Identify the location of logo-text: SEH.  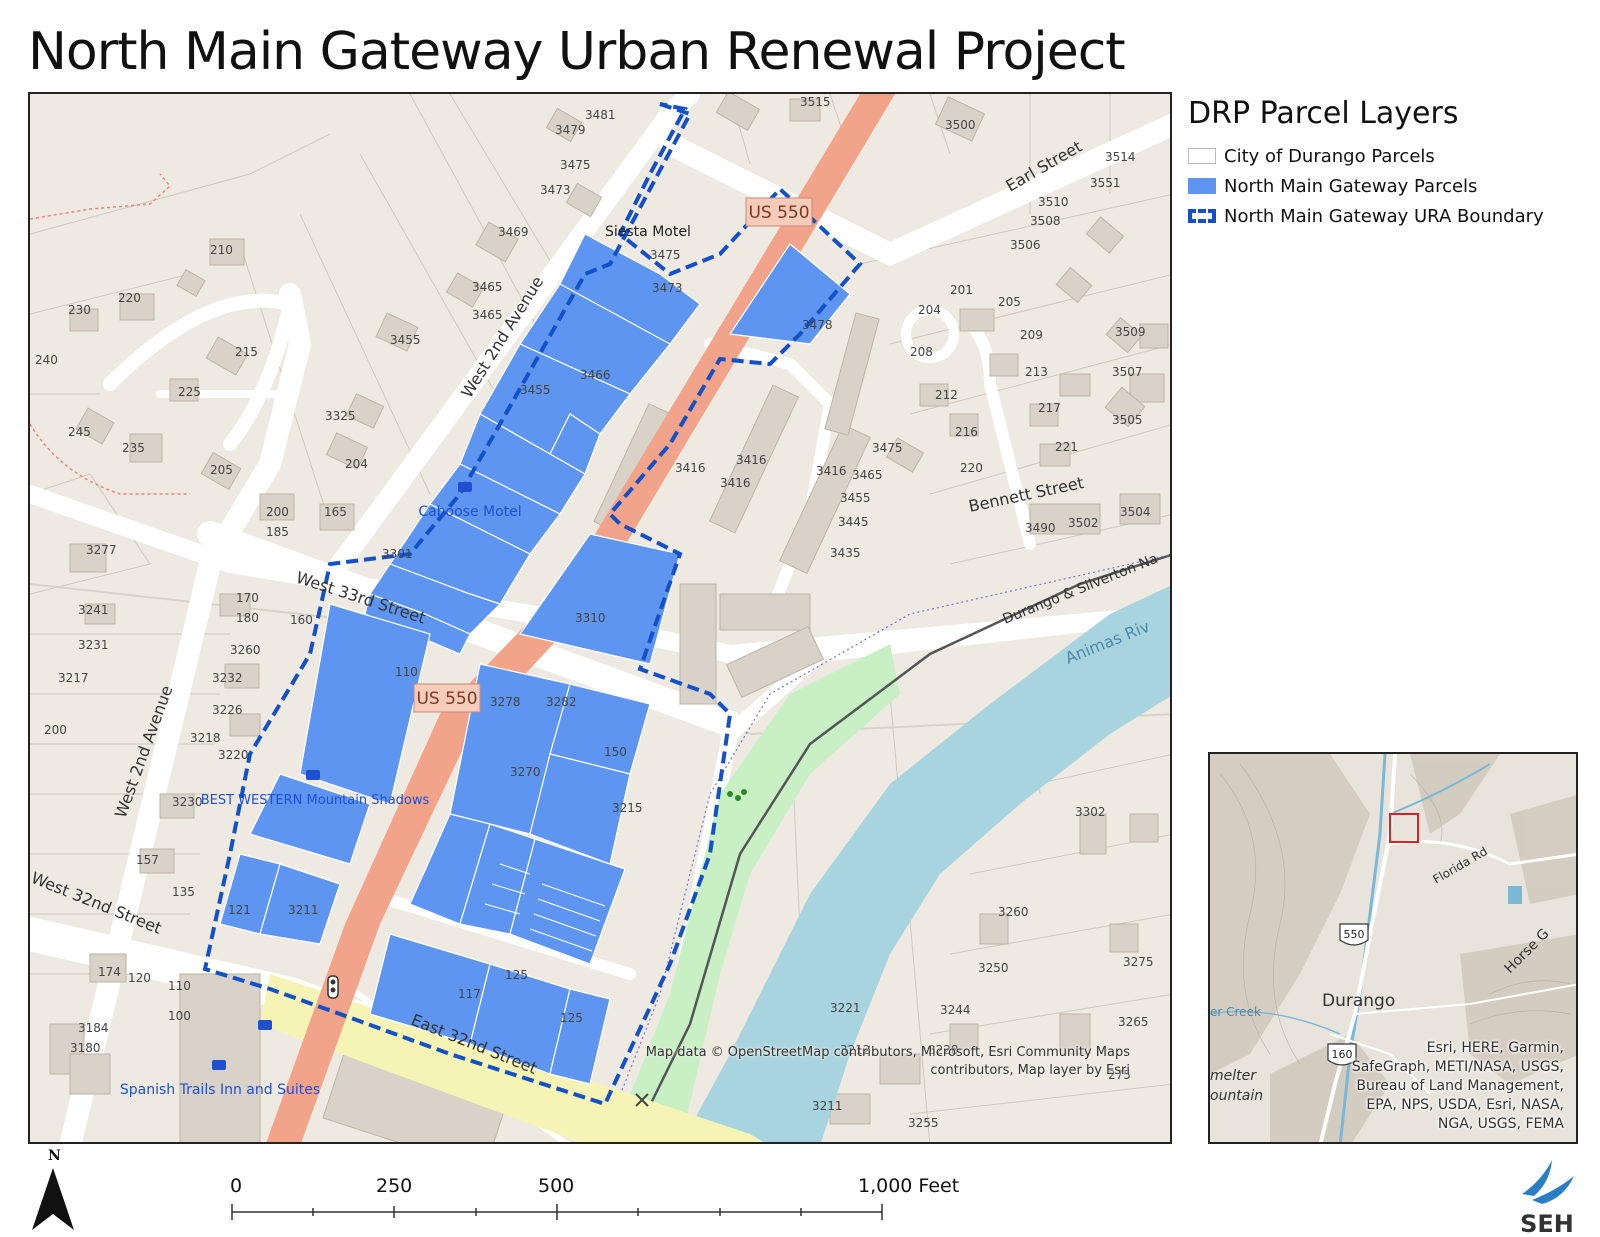
(1547, 1223).